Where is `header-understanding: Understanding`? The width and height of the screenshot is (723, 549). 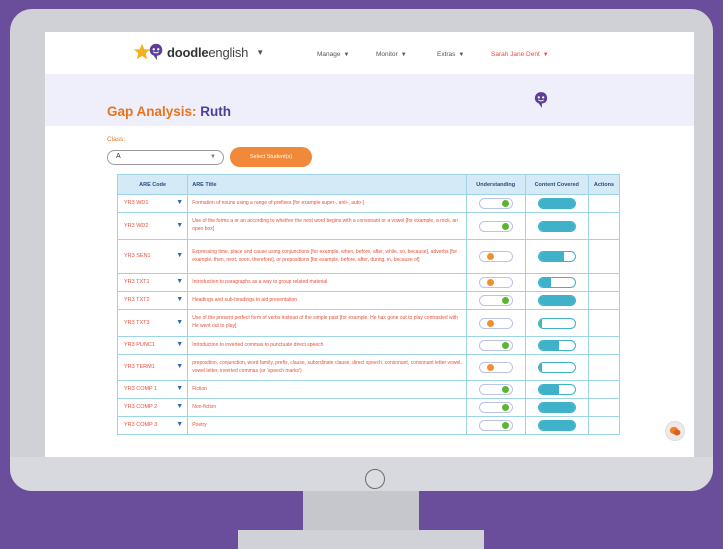
header-understanding: Understanding is located at coordinates (495, 184).